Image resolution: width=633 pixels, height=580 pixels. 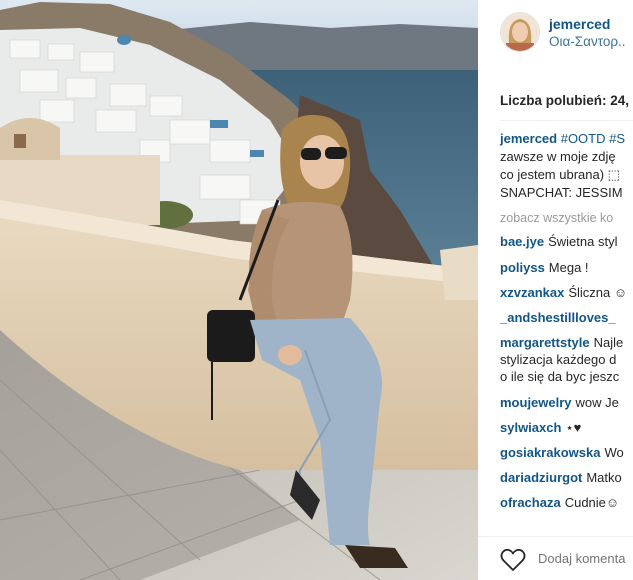 I want to click on comment-text: o ile się da byc jeszc, so click(x=560, y=376).